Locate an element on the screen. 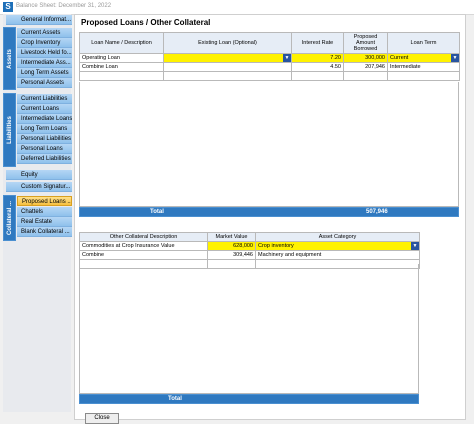  loans-total-value: 507,946 is located at coordinates (377, 212).